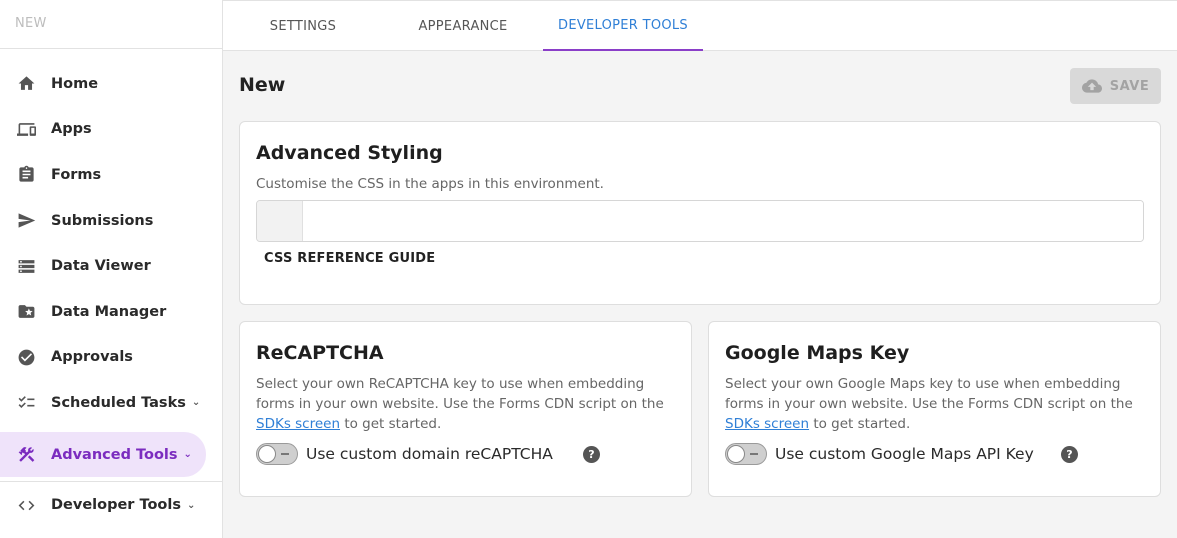  I want to click on google-maps-toggle-label: Use custom Google Maps API Key, so click(904, 454).